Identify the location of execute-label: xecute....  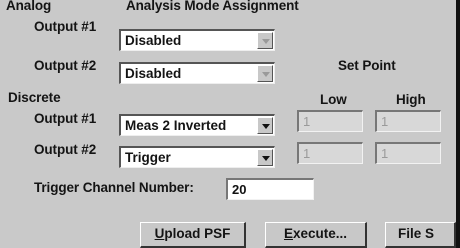
(320, 233).